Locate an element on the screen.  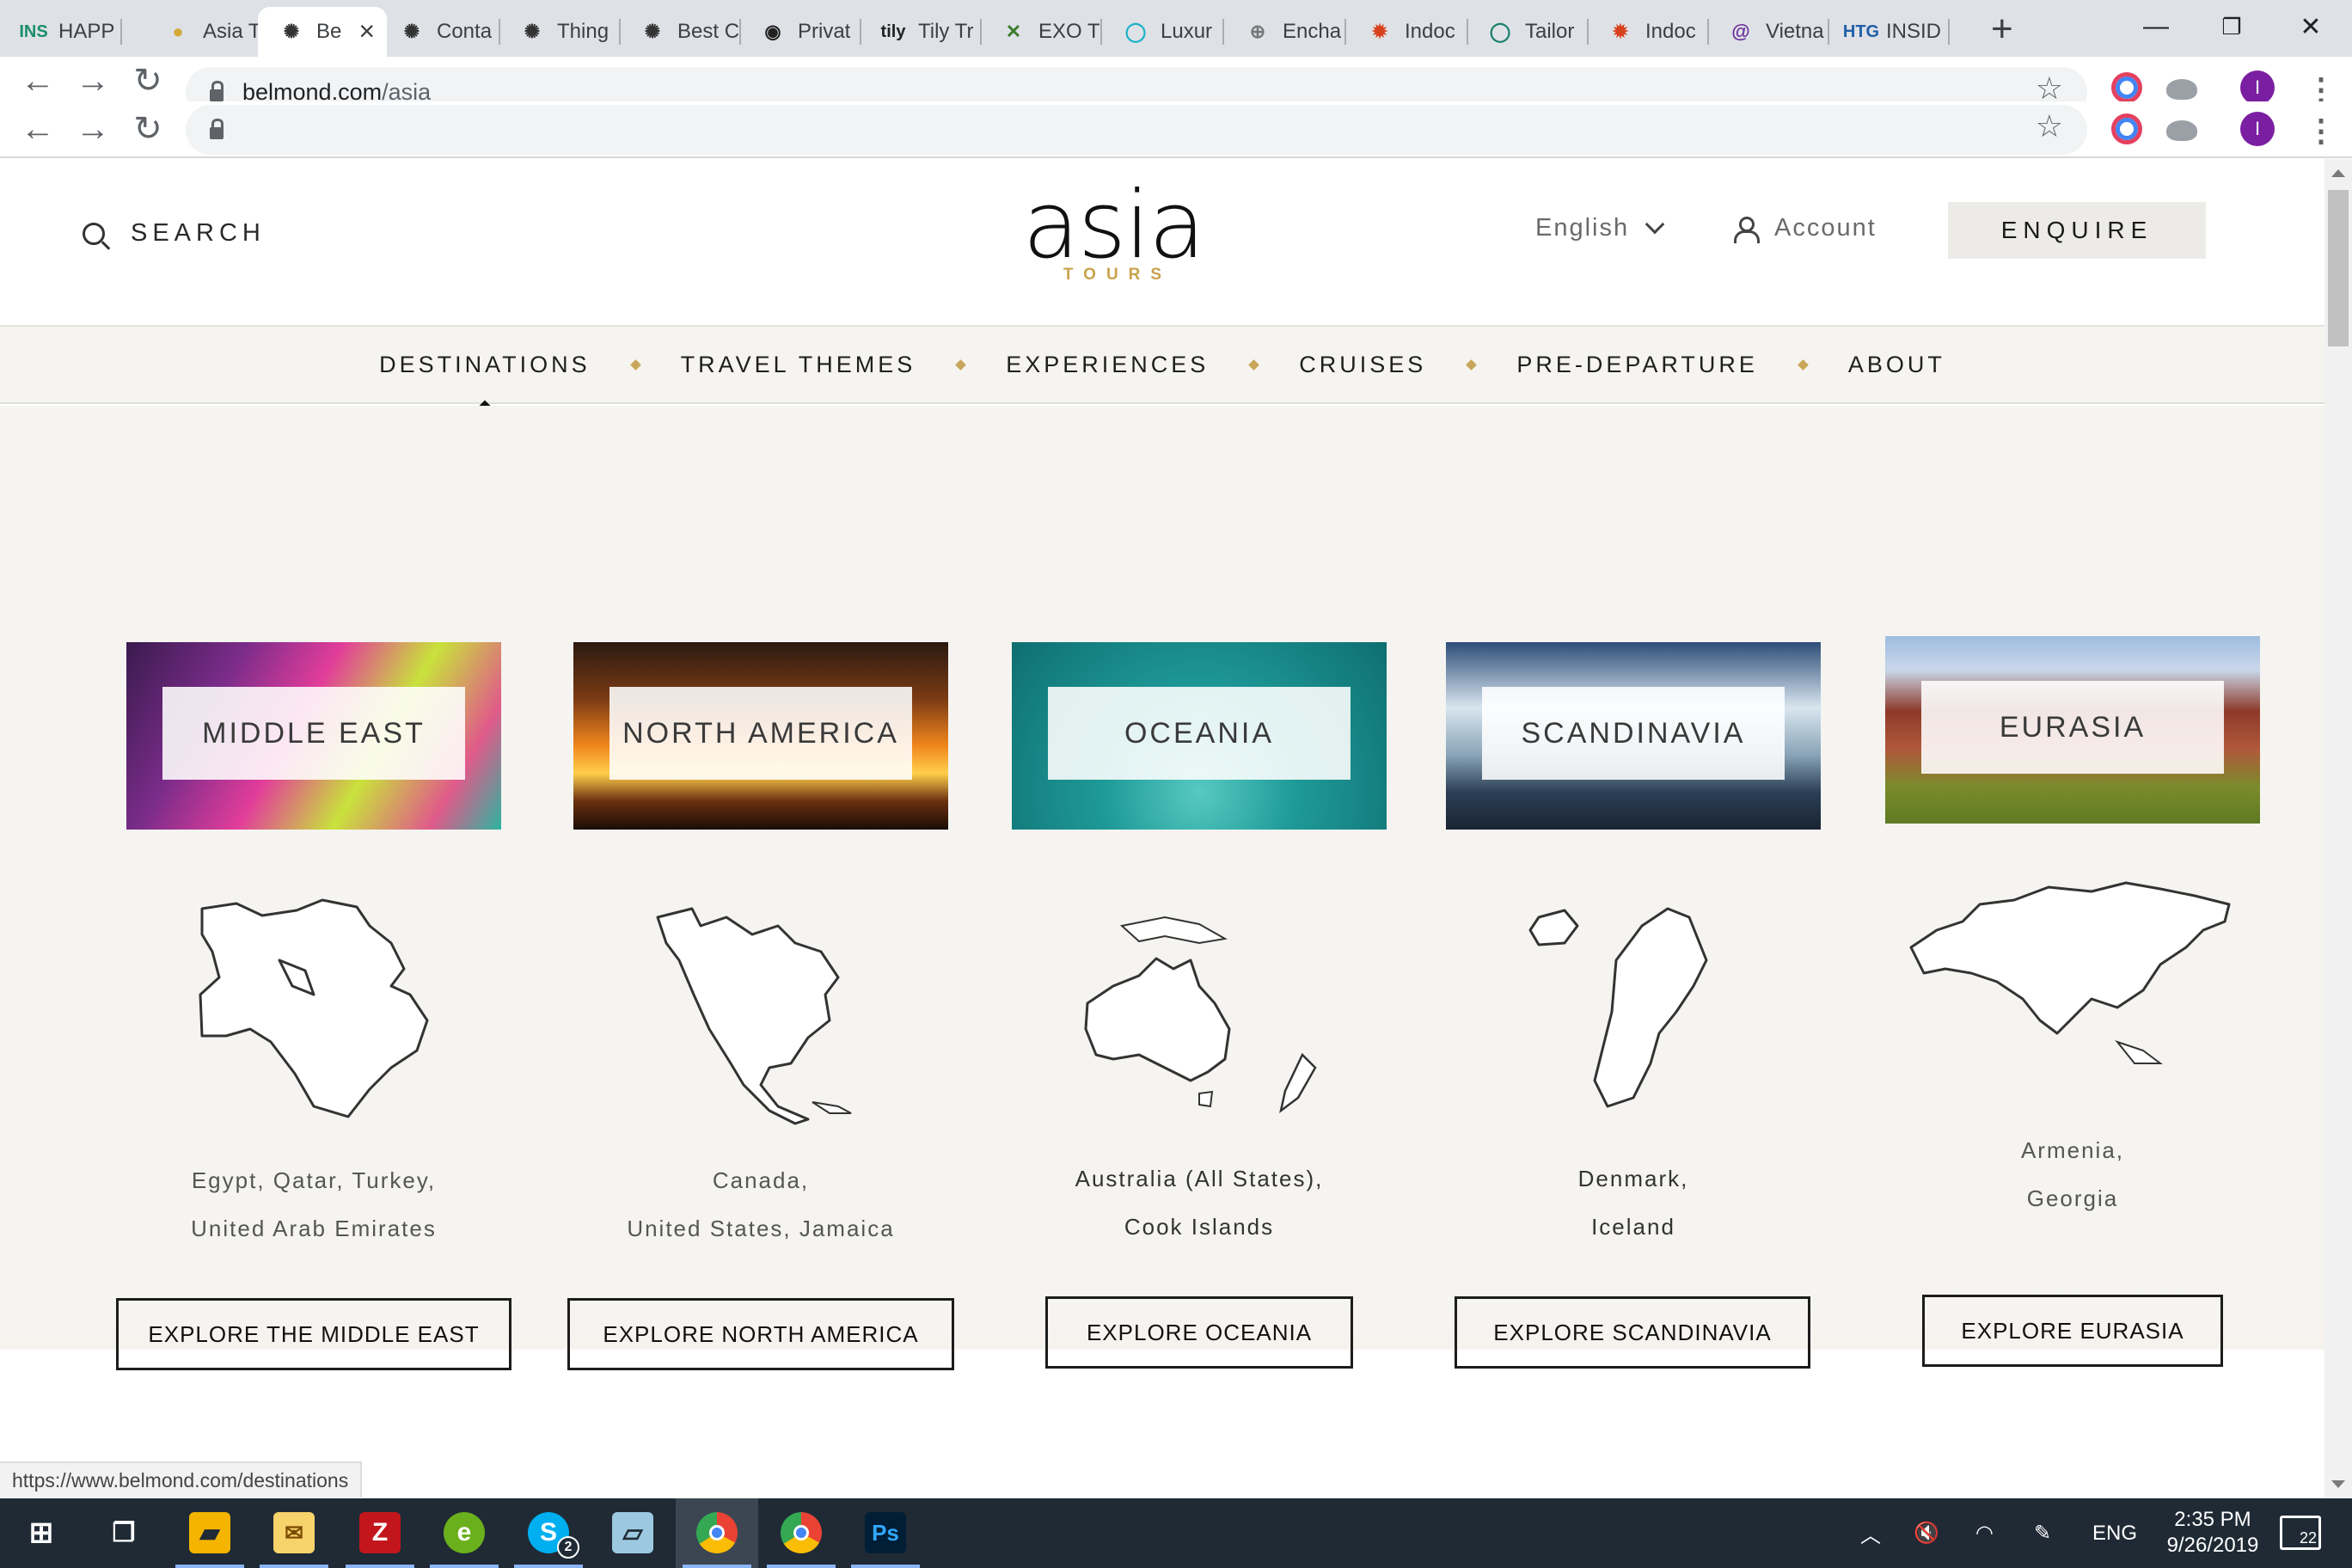
photoshop-icon: Ps is located at coordinates (885, 1532).